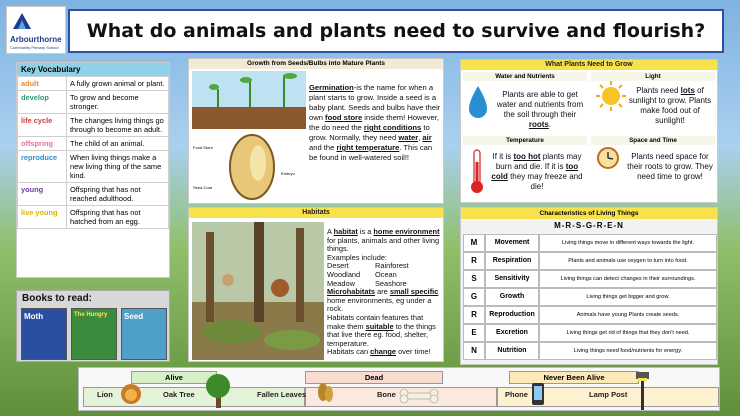  Describe the element at coordinates (91, 315) in the screenshot. I see `book-title: The Hungry` at that location.